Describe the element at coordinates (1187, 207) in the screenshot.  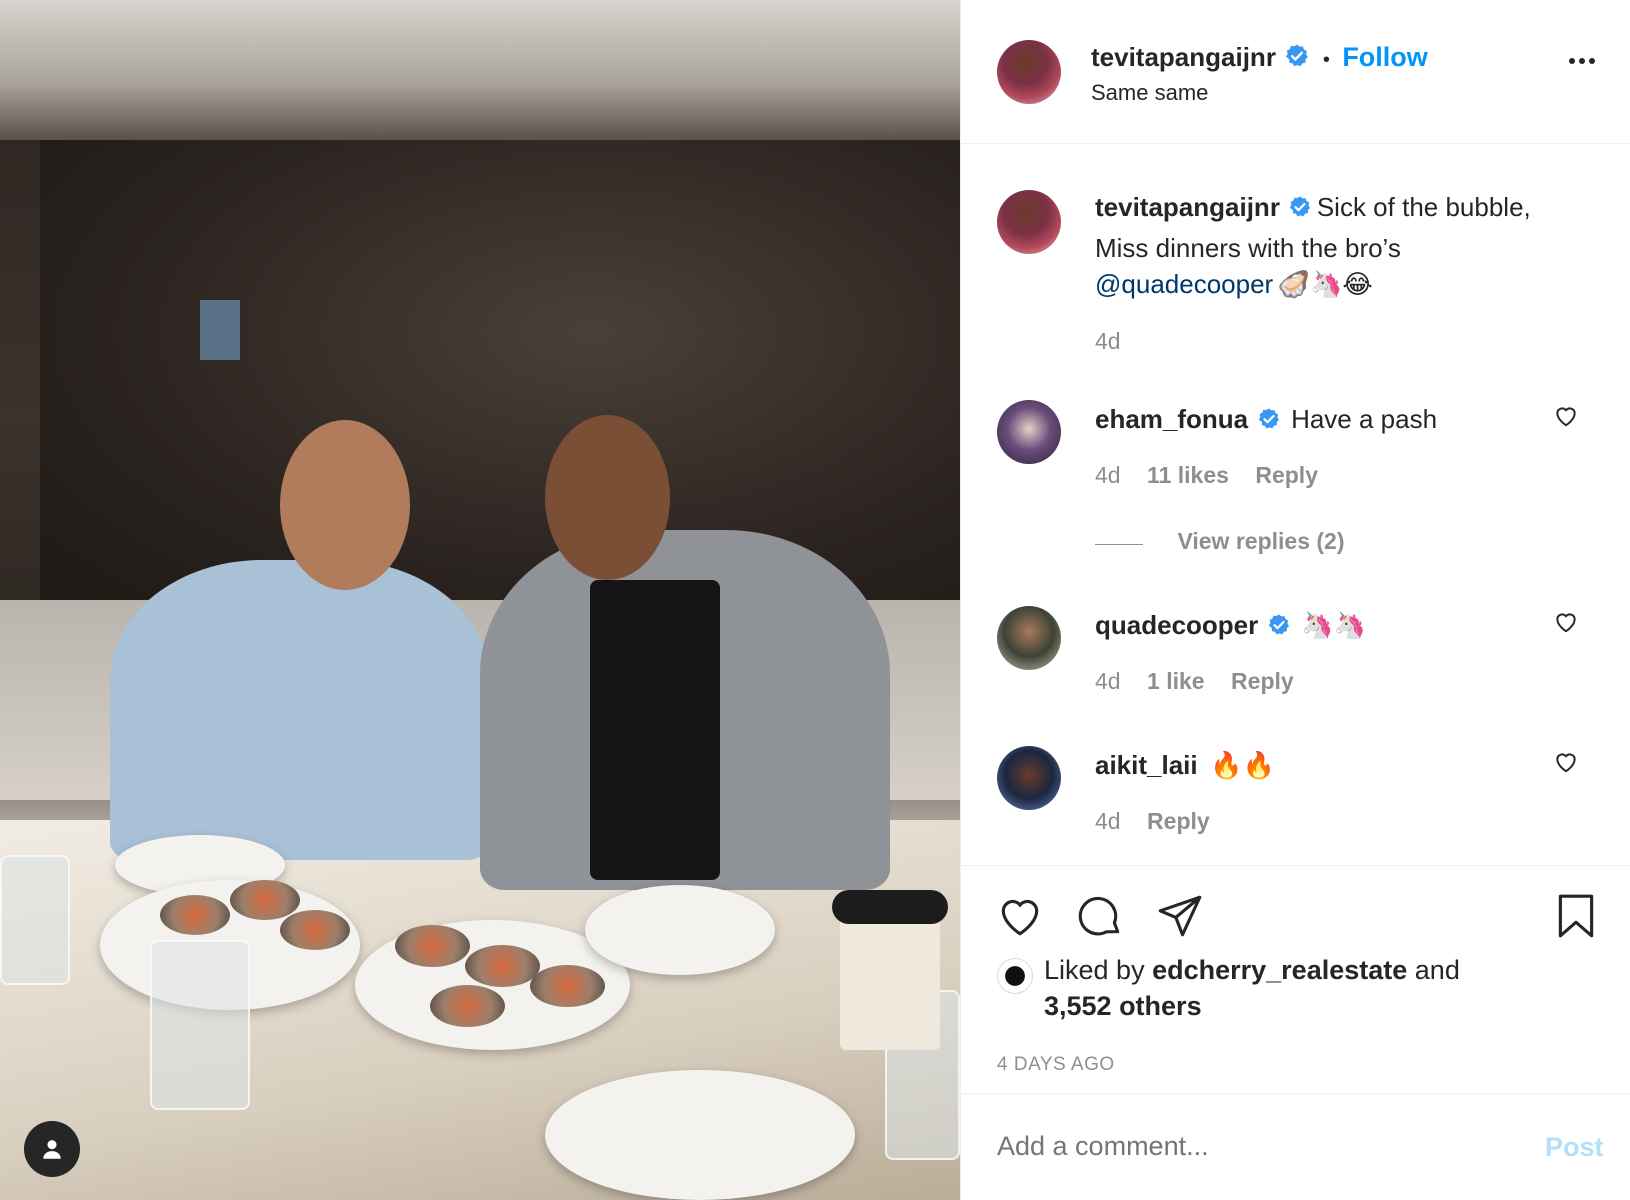
I see `caption-username: tevitapangaijnr` at that location.